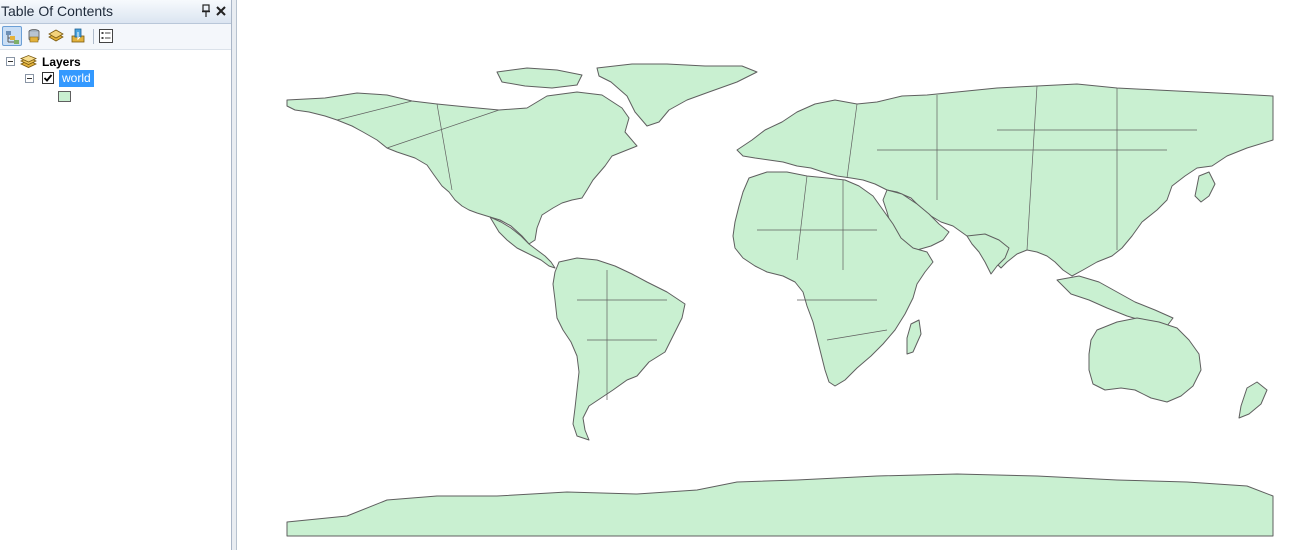 The image size is (1313, 550). I want to click on checkmark-icon, so click(48, 78).